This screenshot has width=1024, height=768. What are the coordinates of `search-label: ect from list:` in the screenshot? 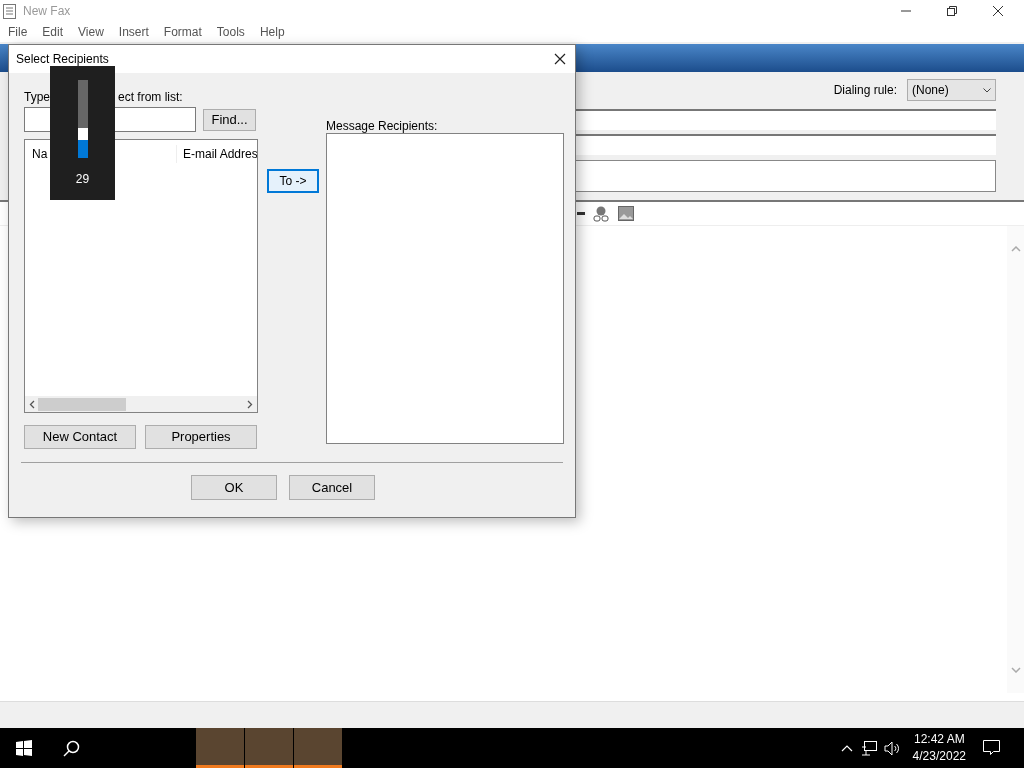 It's located at (150, 96).